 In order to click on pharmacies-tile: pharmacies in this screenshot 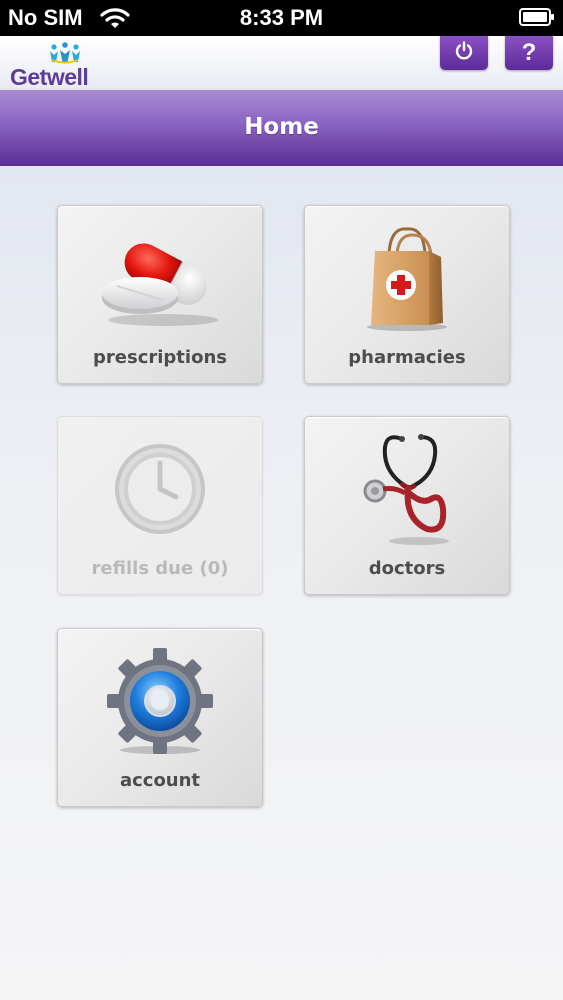, I will do `click(407, 294)`.